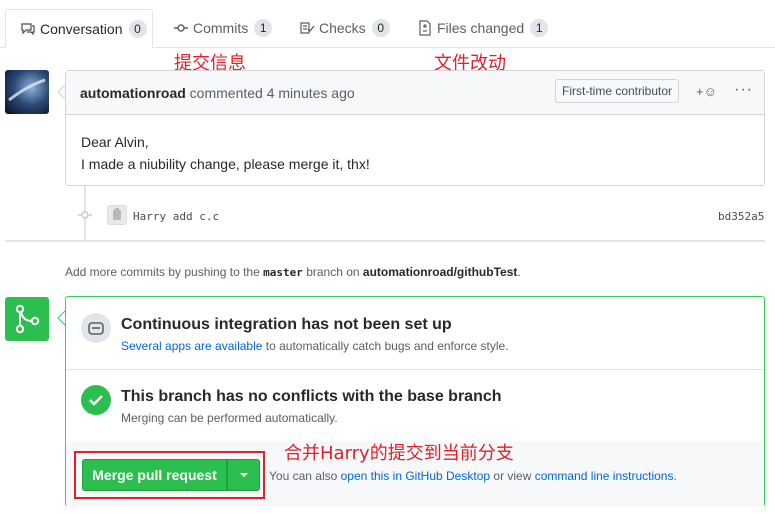  I want to click on no-conflicts-icon, so click(96, 400).